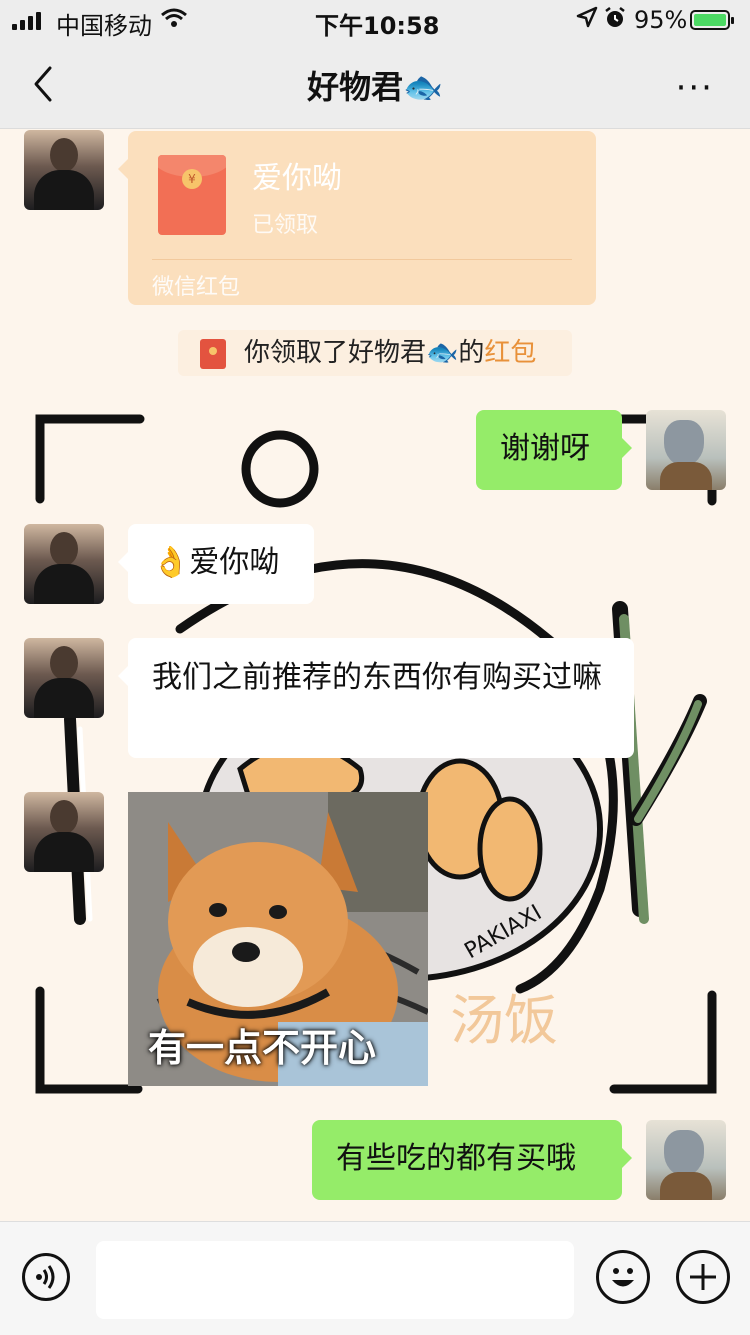  What do you see at coordinates (216, 564) in the screenshot?
I see `message-bubble-received: 👌爱你呦` at bounding box center [216, 564].